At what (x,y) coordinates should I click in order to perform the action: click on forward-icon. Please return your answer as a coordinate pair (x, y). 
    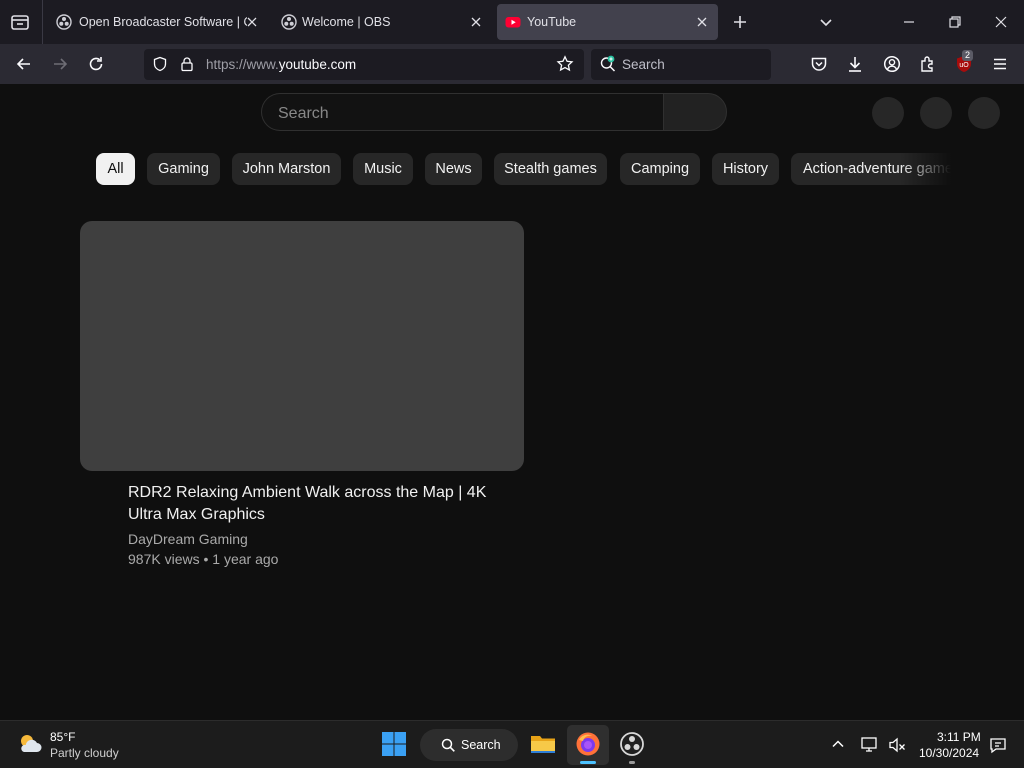
    Looking at the image, I should click on (60, 64).